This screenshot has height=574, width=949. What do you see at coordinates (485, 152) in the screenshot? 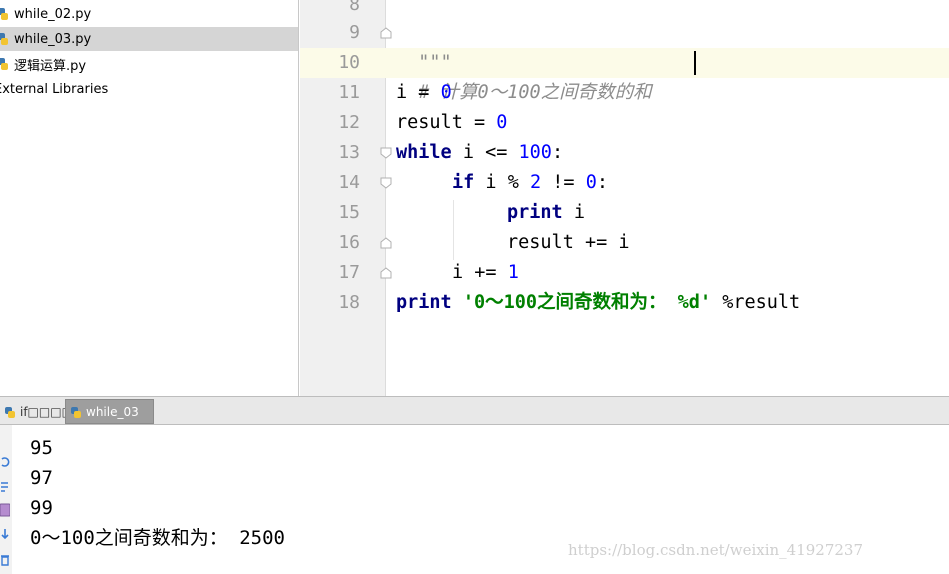
I see `code-token: i <=` at bounding box center [485, 152].